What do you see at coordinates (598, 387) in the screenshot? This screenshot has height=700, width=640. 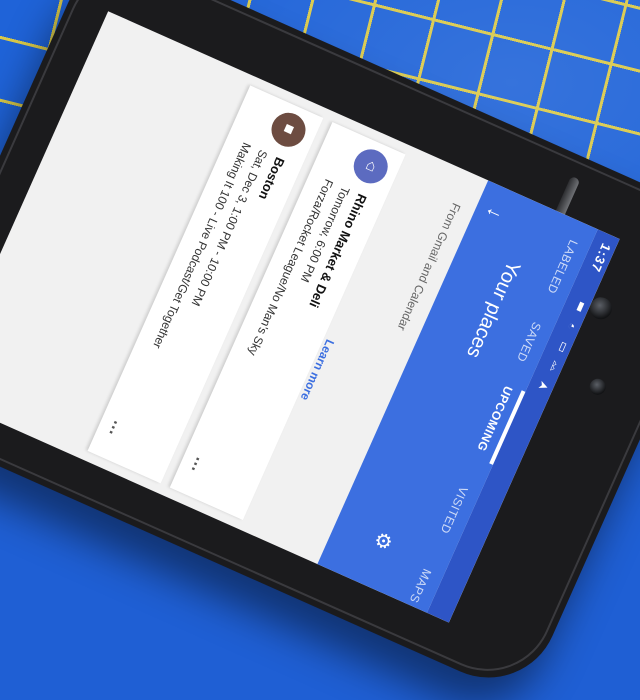 I see `front-sensor` at bounding box center [598, 387].